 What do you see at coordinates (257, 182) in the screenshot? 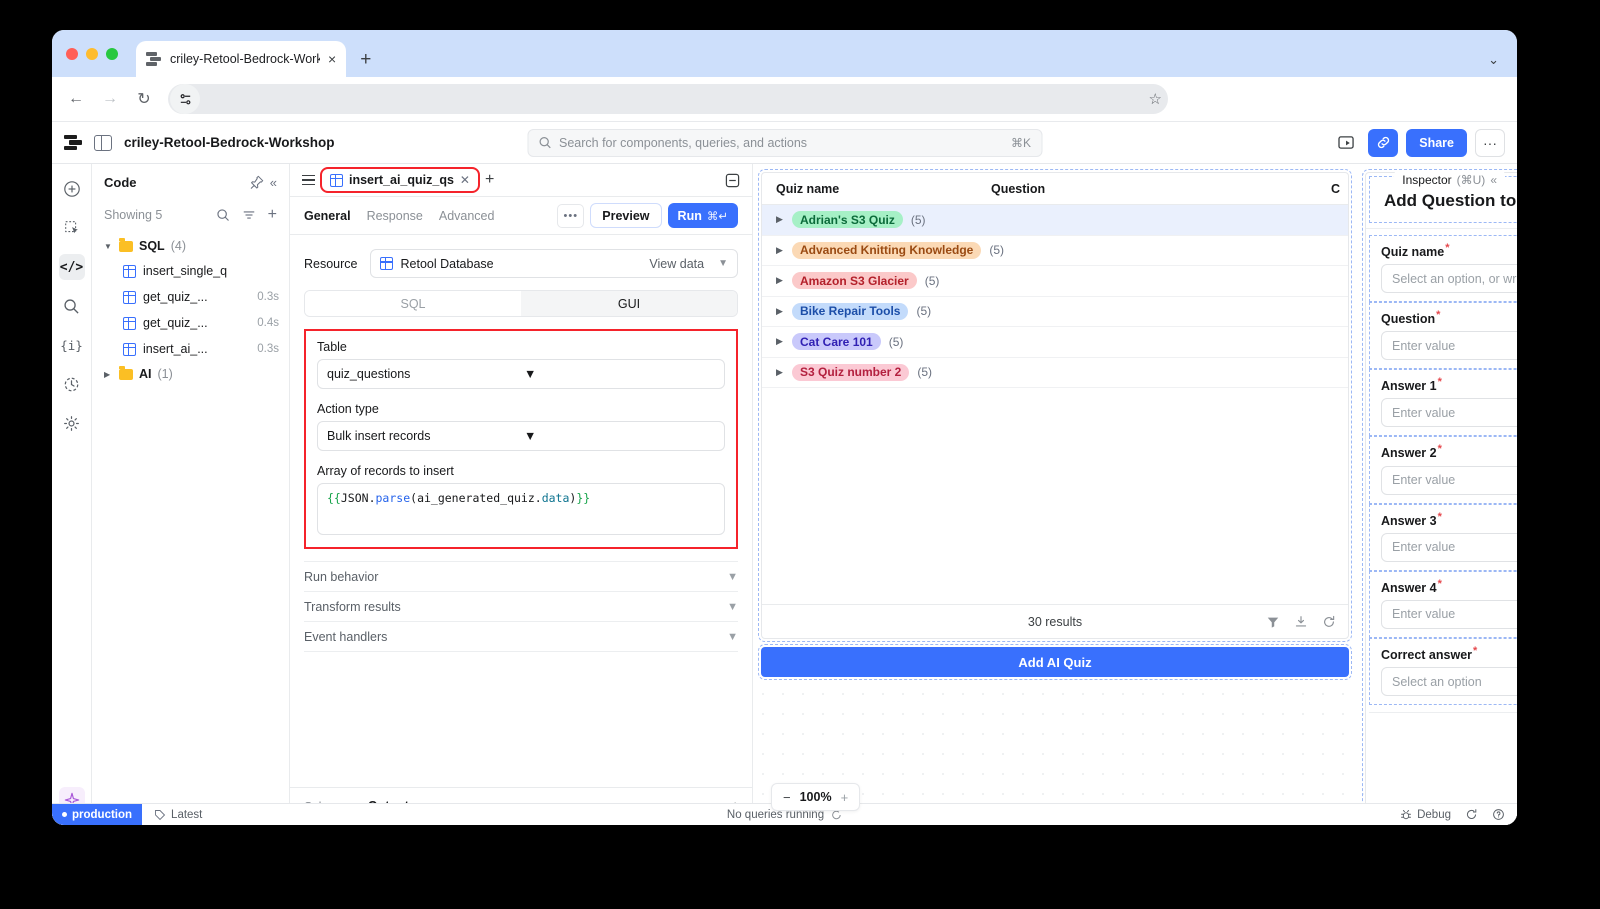
I see `pin-icon` at bounding box center [257, 182].